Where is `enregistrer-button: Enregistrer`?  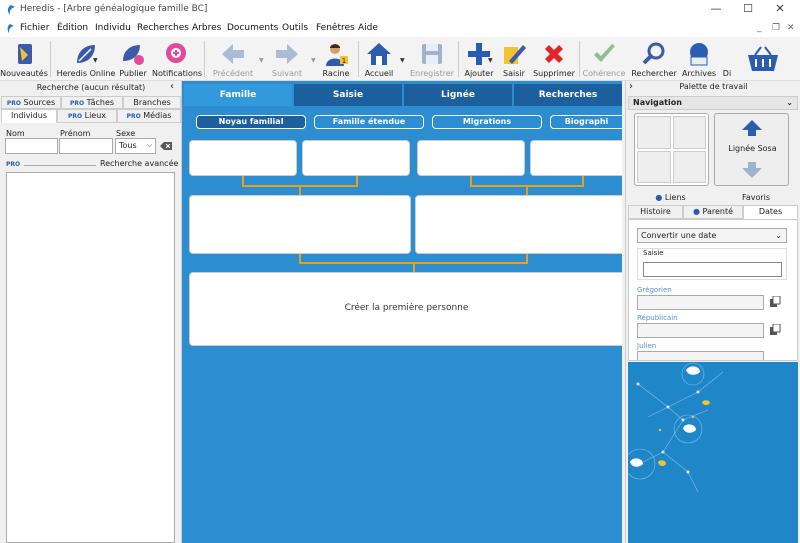
enregistrer-button: Enregistrer is located at coordinates (432, 59).